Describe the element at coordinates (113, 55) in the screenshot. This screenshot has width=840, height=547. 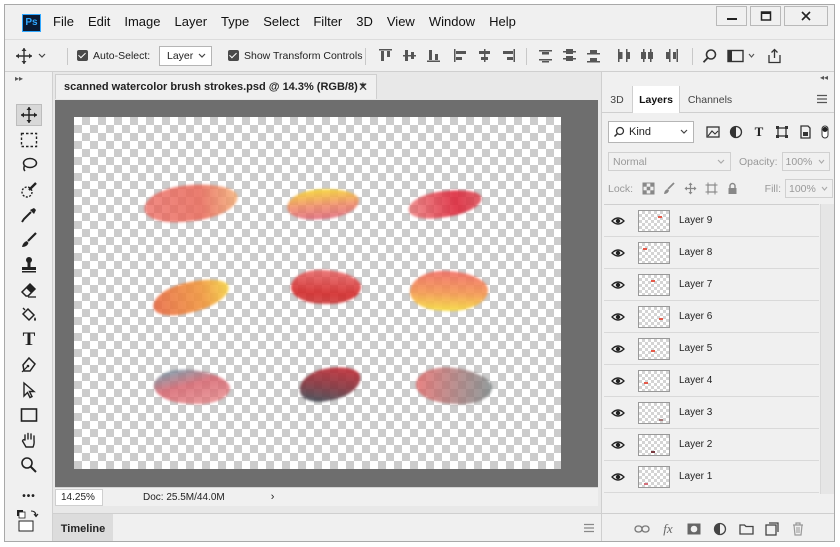
I see `auto-select-checkbox: Auto-Select:` at that location.